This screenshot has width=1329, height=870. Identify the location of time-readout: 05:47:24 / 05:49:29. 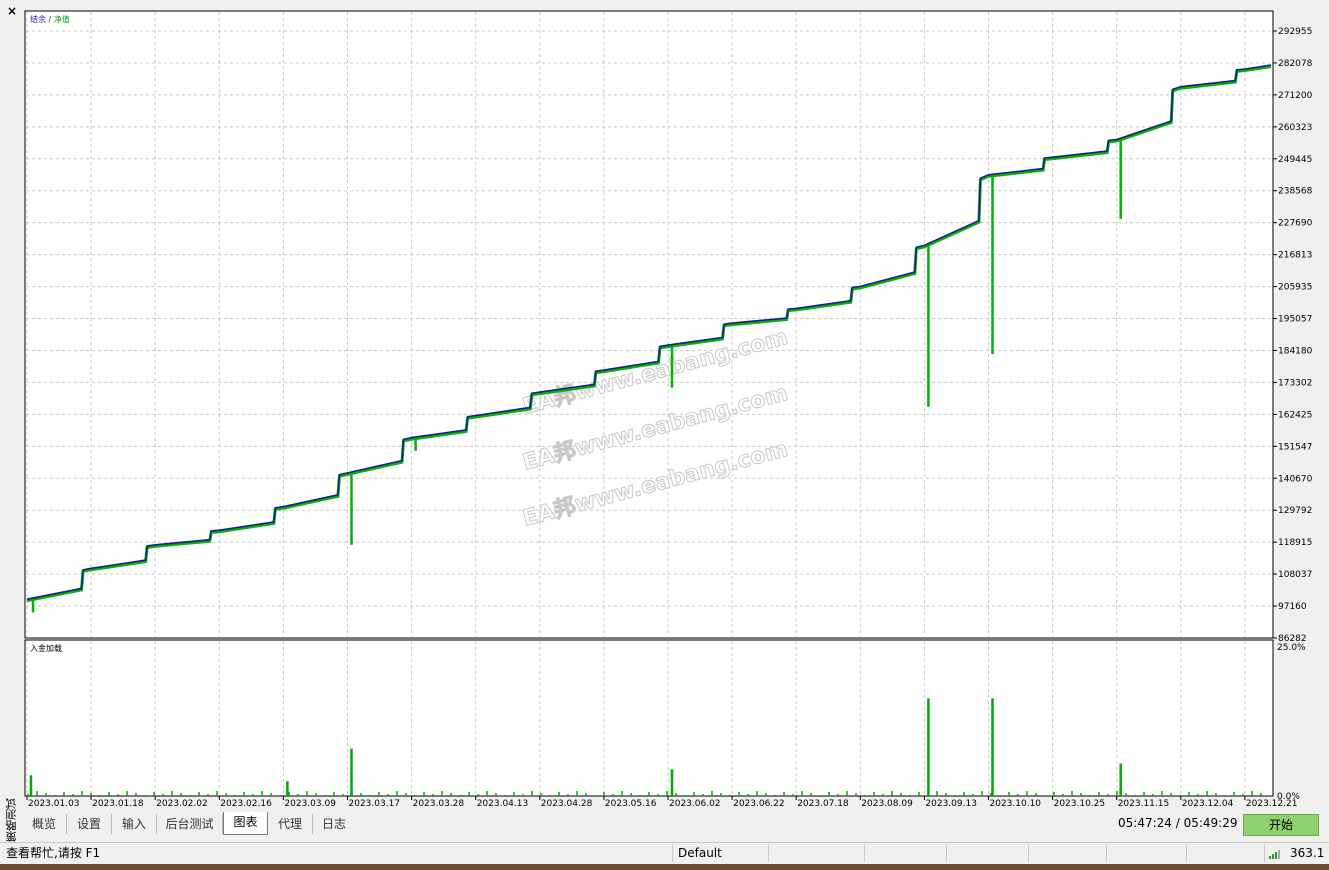
(1178, 823).